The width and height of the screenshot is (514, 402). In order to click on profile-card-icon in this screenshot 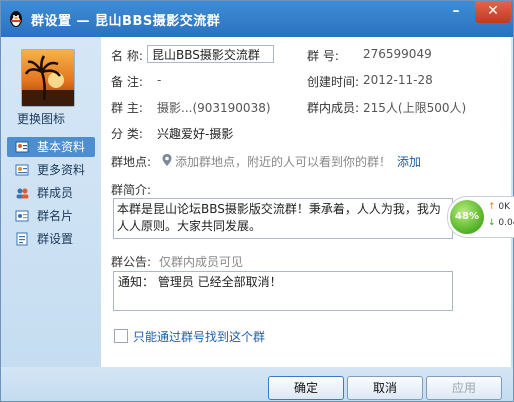, I will do `click(22, 147)`.